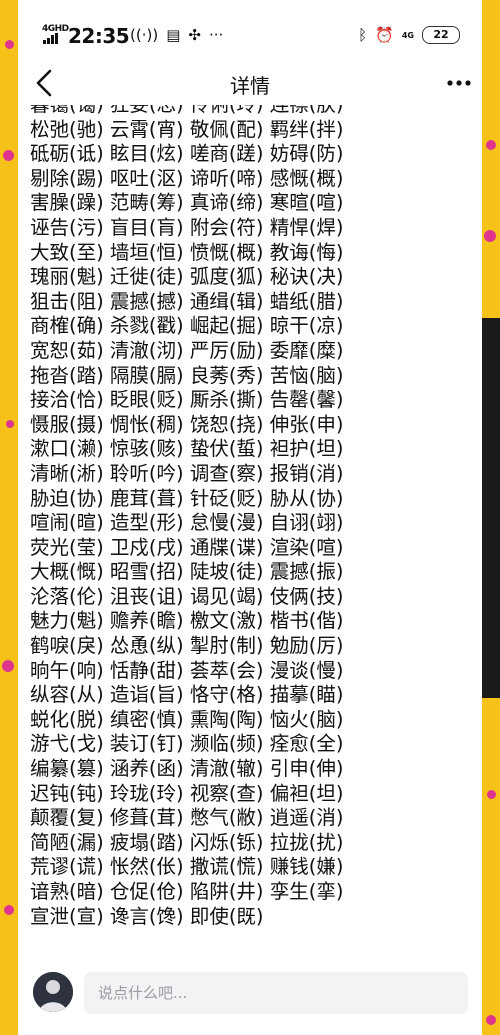  Describe the element at coordinates (187, 867) in the screenshot. I see `word-line: 荒谬(谎) 怅然(伥) 撒谎(慌) 赚钱(嫌)` at that location.